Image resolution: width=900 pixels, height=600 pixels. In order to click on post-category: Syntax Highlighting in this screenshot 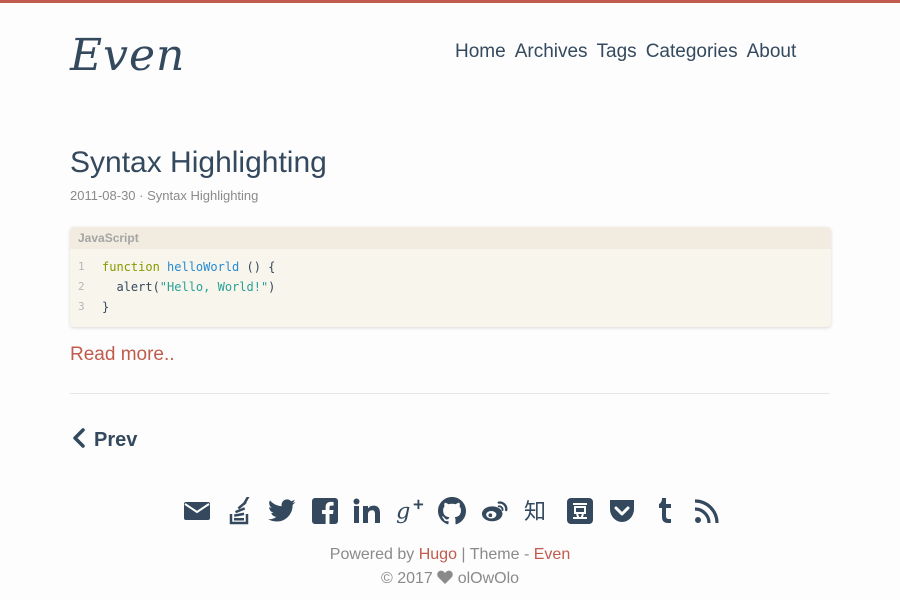, I will do `click(202, 195)`.